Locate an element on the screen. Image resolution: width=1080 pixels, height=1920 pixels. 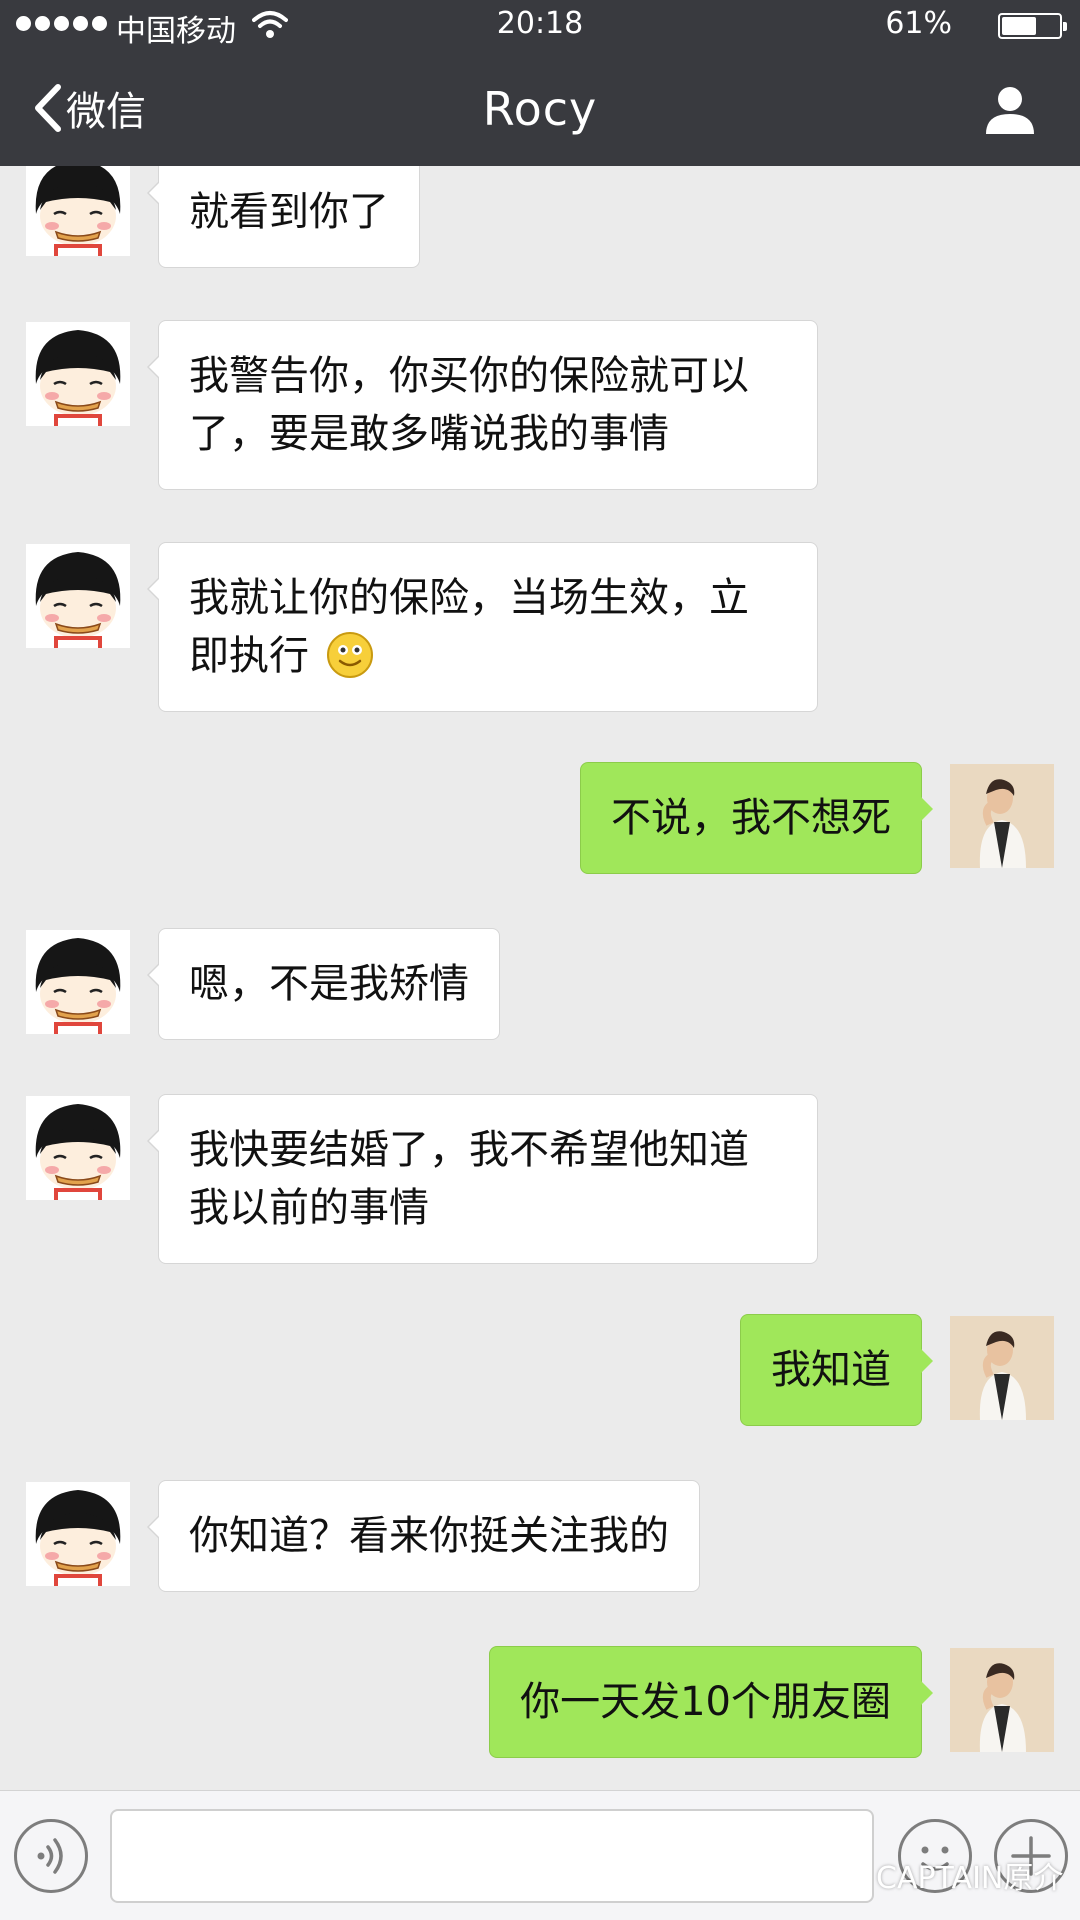
voice-input-button is located at coordinates (51, 1856).